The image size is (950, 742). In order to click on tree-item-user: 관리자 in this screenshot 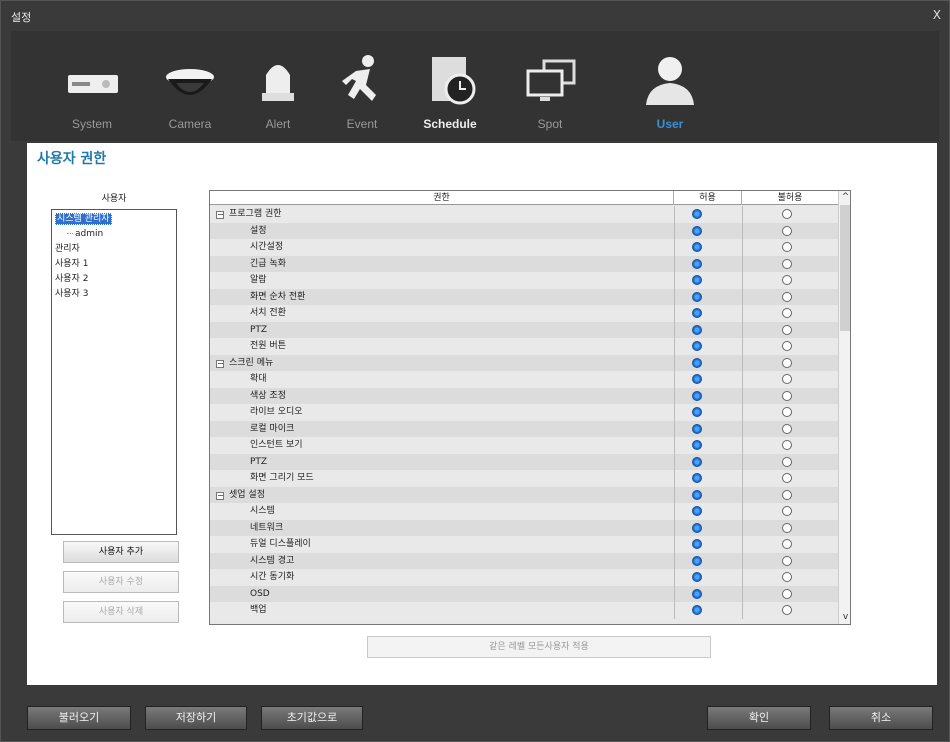, I will do `click(114, 249)`.